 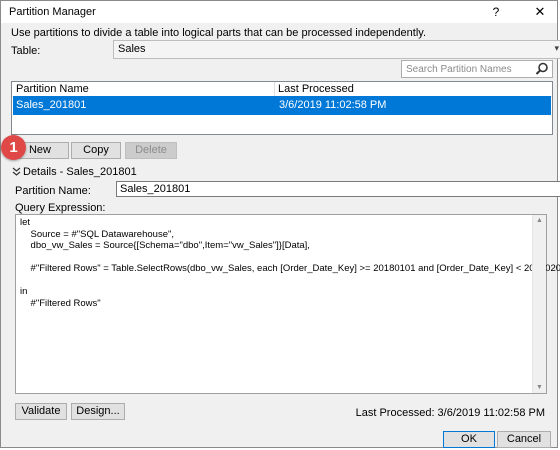 What do you see at coordinates (274, 89) in the screenshot?
I see `column-separator` at bounding box center [274, 89].